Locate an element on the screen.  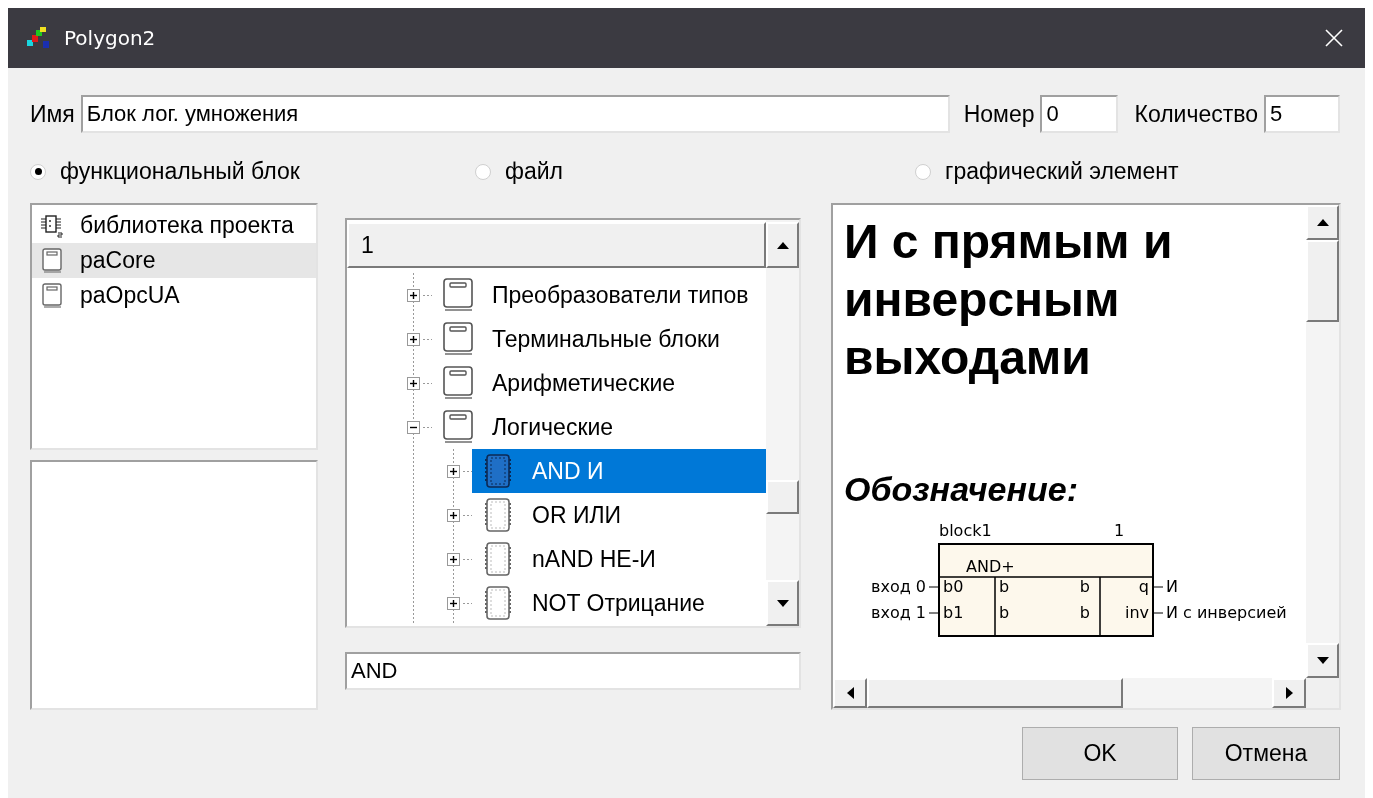
text-field: Блок лог. умножения is located at coordinates (515, 114).